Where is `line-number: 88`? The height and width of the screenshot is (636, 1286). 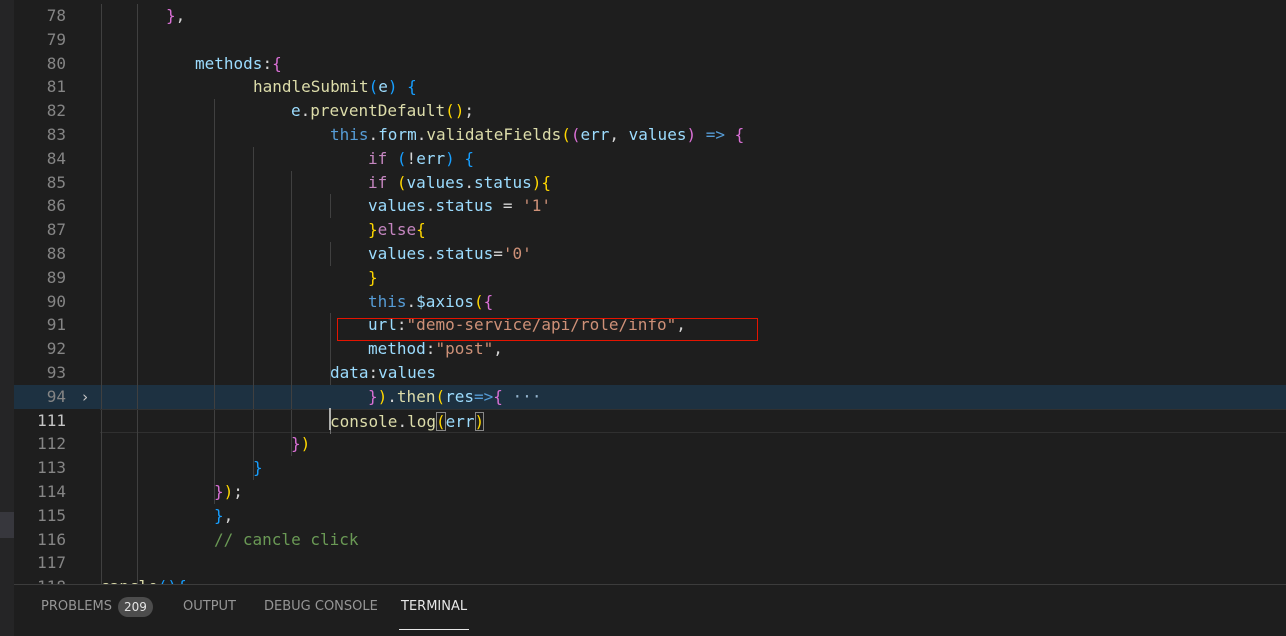 line-number: 88 is located at coordinates (56, 253).